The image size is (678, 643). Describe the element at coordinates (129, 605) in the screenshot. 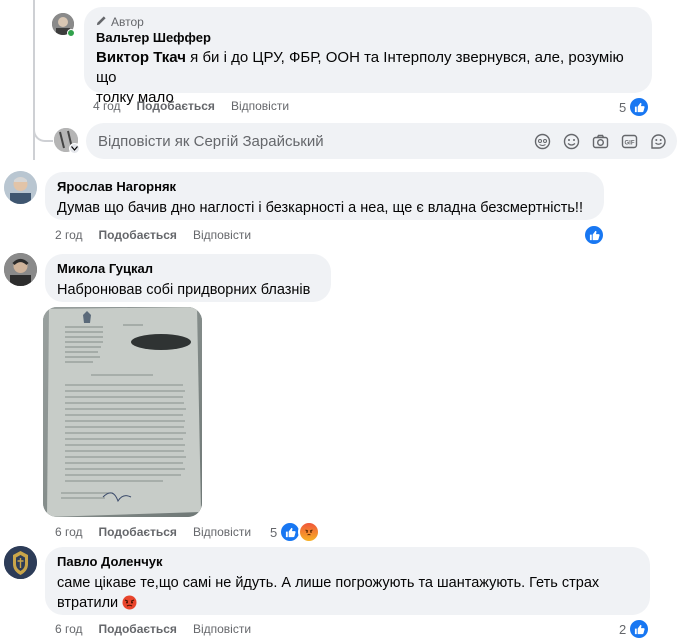

I see `angry-face-emoji-icon` at that location.